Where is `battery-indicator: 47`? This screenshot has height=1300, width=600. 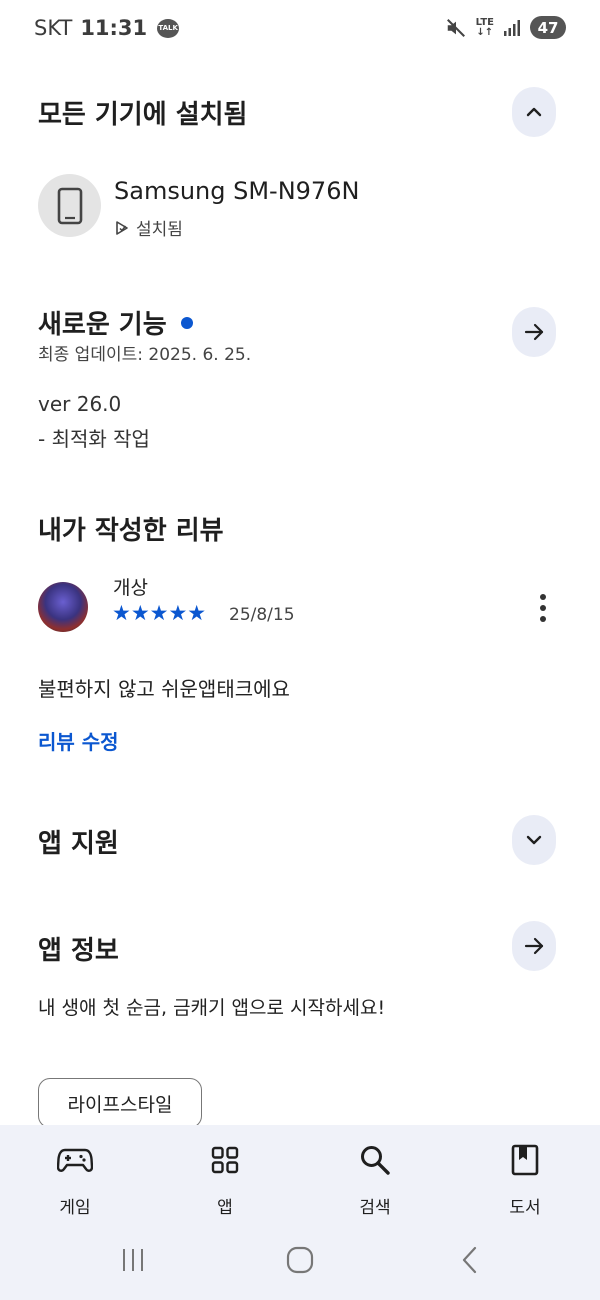 battery-indicator: 47 is located at coordinates (548, 27).